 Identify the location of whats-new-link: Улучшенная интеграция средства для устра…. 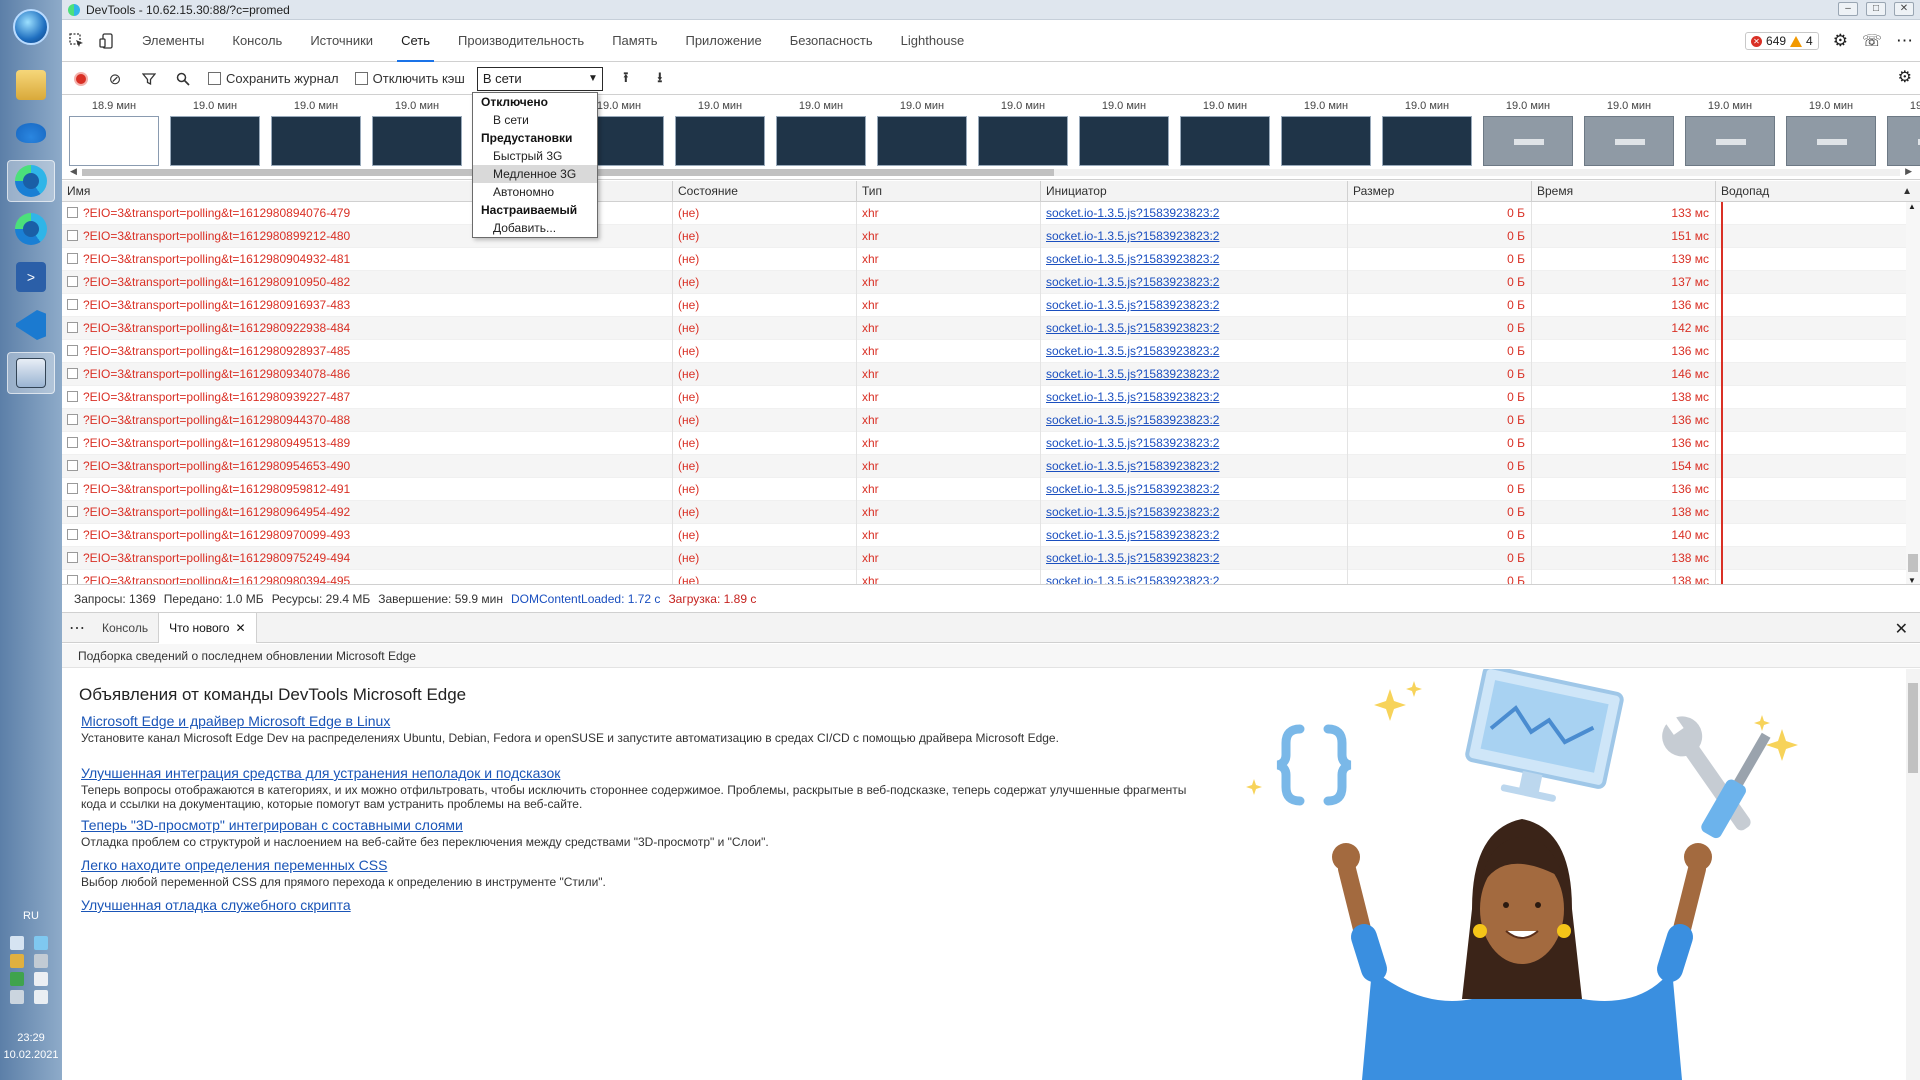
(636, 773).